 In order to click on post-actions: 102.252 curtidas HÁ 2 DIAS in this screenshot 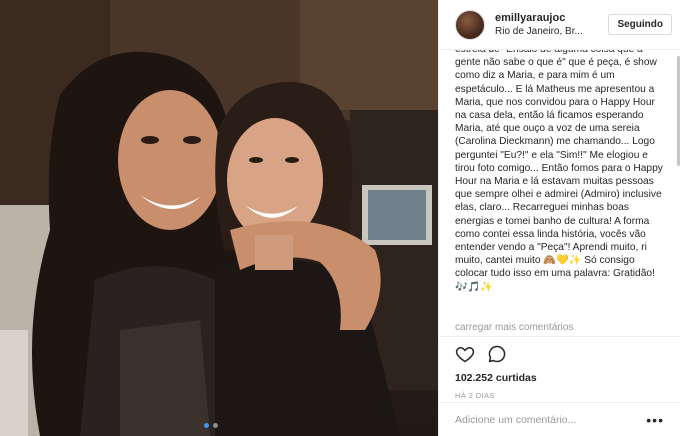, I will do `click(559, 368)`.